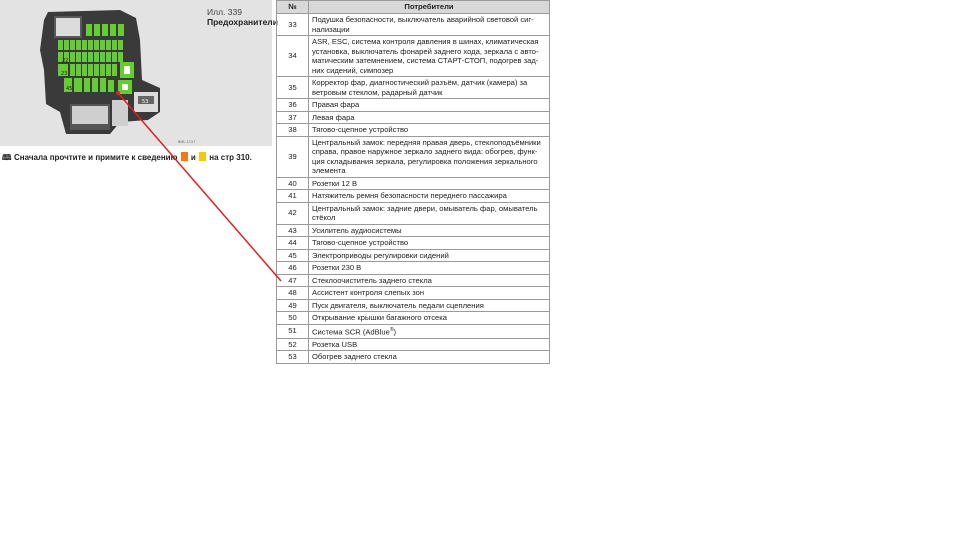 The image size is (960, 548). What do you see at coordinates (292, 318) in the screenshot?
I see `fuse-number: 50` at bounding box center [292, 318].